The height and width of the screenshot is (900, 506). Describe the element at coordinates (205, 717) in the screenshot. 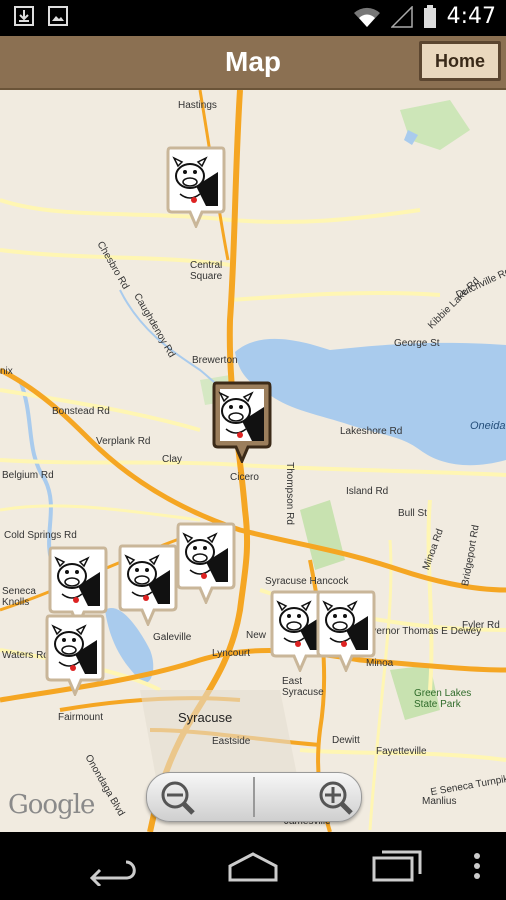

I see `place-label: Syracuse` at that location.